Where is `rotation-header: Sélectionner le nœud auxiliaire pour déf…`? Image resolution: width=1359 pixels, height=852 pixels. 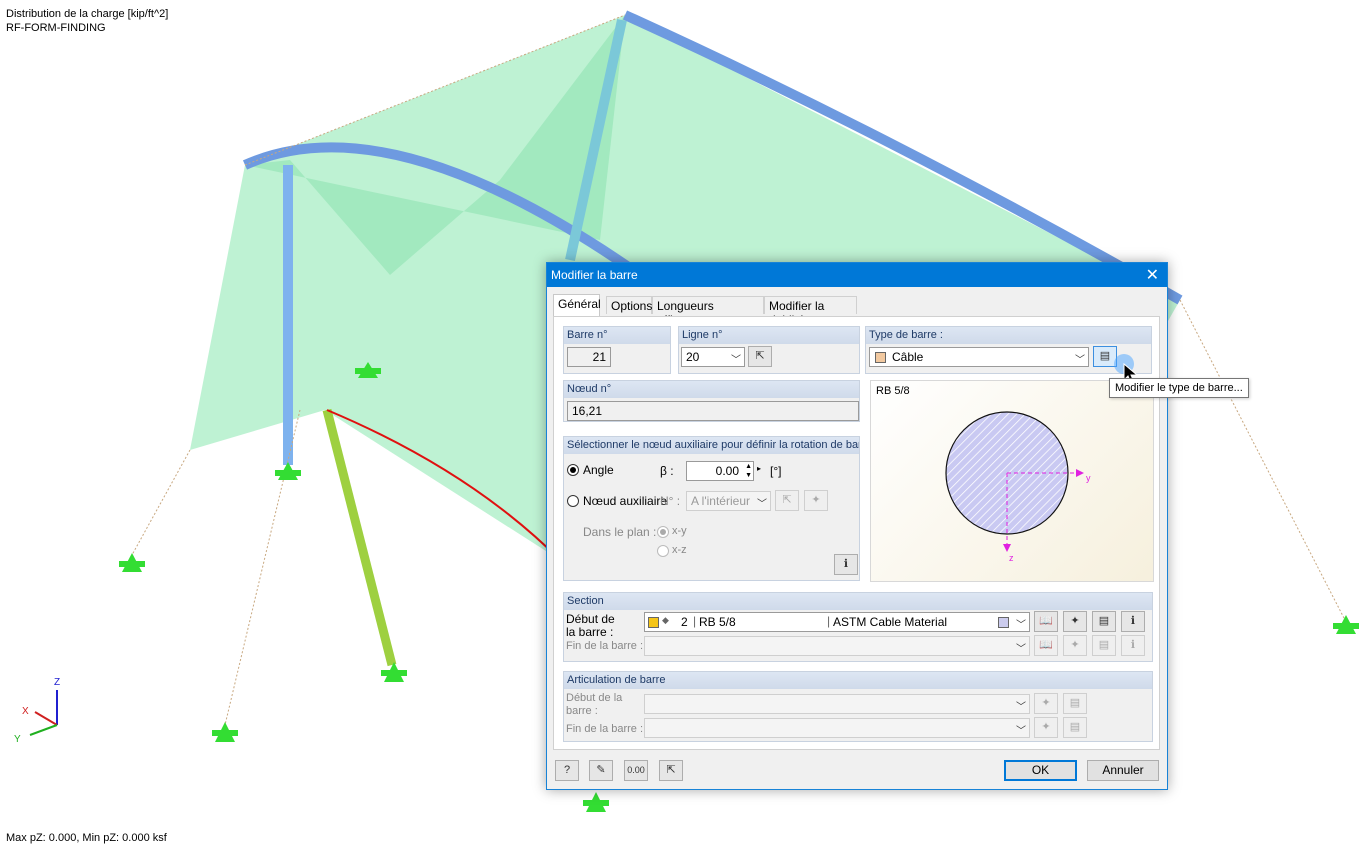 rotation-header: Sélectionner le nœud auxiliaire pour déf… is located at coordinates (711, 445).